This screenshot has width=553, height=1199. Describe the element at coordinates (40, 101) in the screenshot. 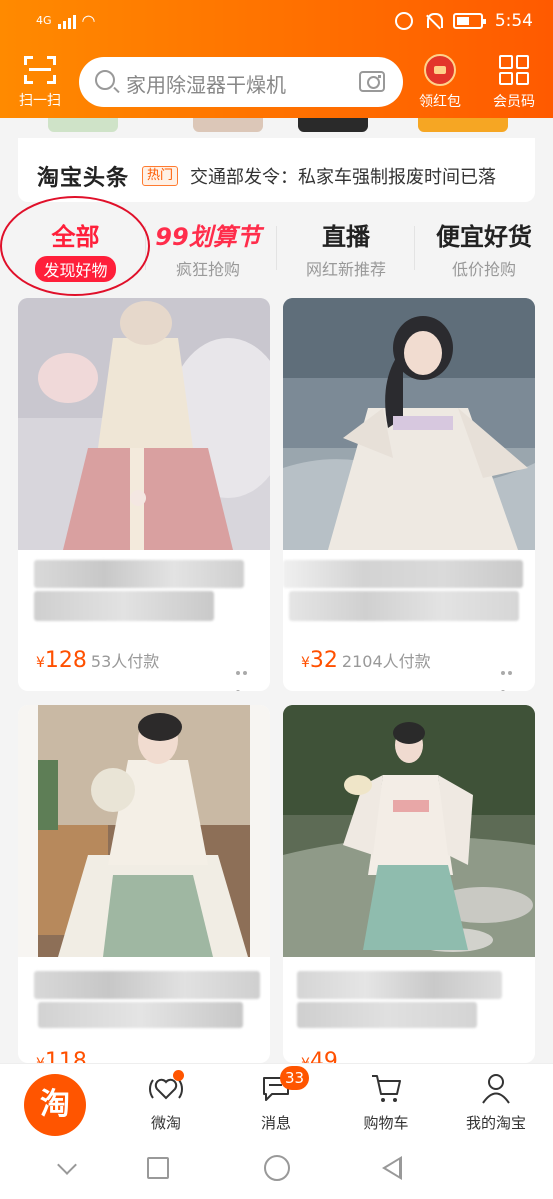

I see `scan-label: 扫一扫` at that location.